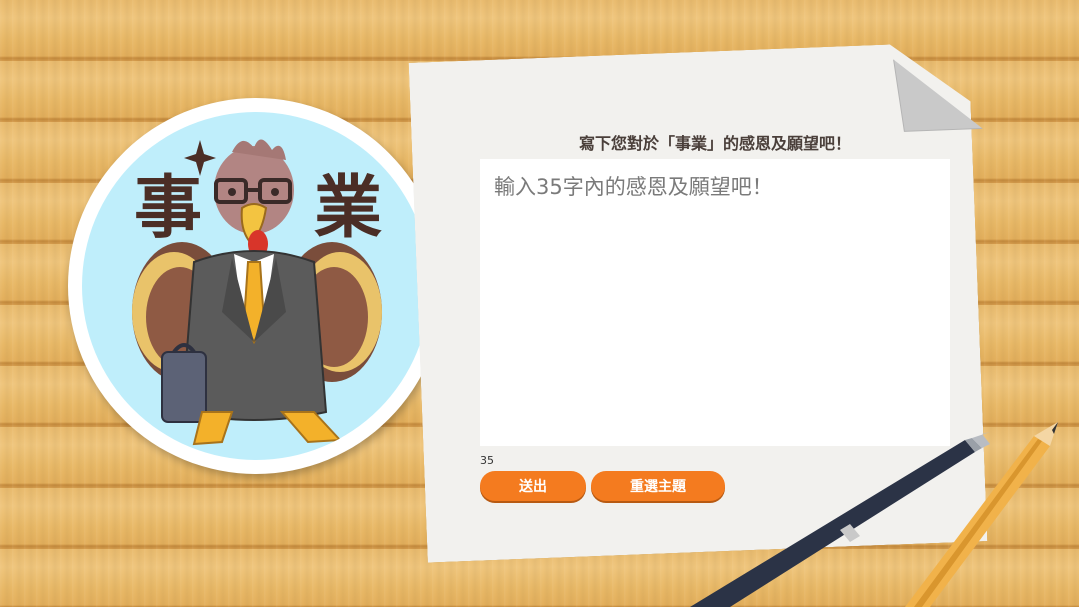  I want to click on sticker-label-right: 業, so click(348, 208).